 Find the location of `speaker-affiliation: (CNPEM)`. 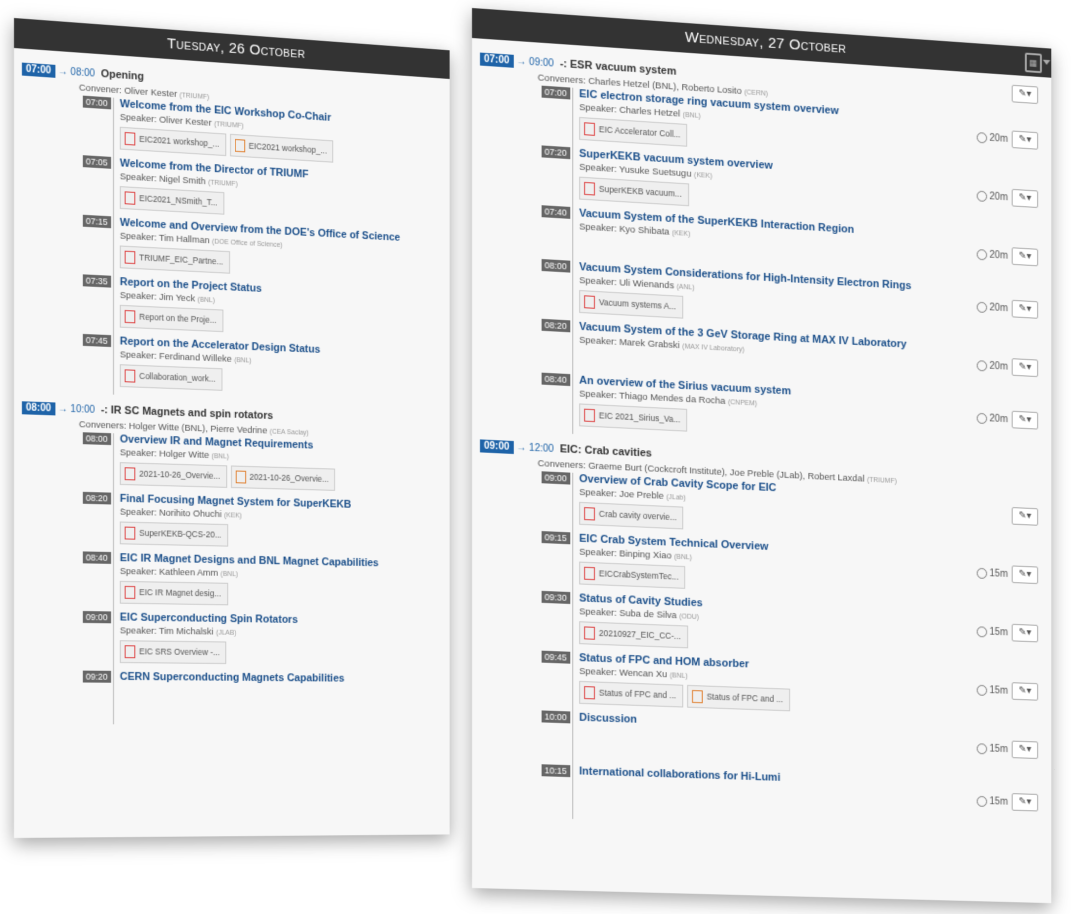

speaker-affiliation: (CNPEM) is located at coordinates (742, 403).